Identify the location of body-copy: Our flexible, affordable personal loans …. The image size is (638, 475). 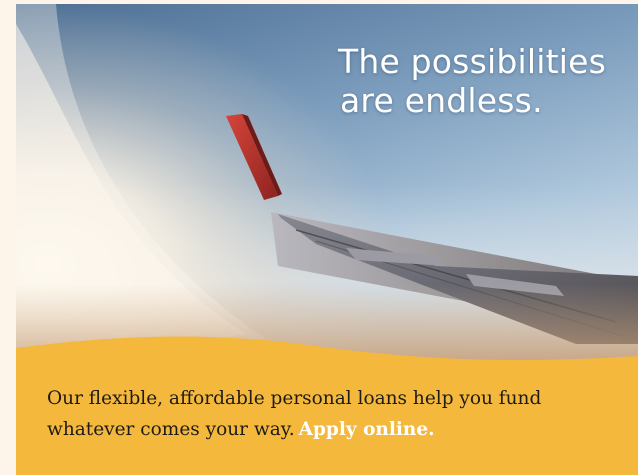
(327, 414).